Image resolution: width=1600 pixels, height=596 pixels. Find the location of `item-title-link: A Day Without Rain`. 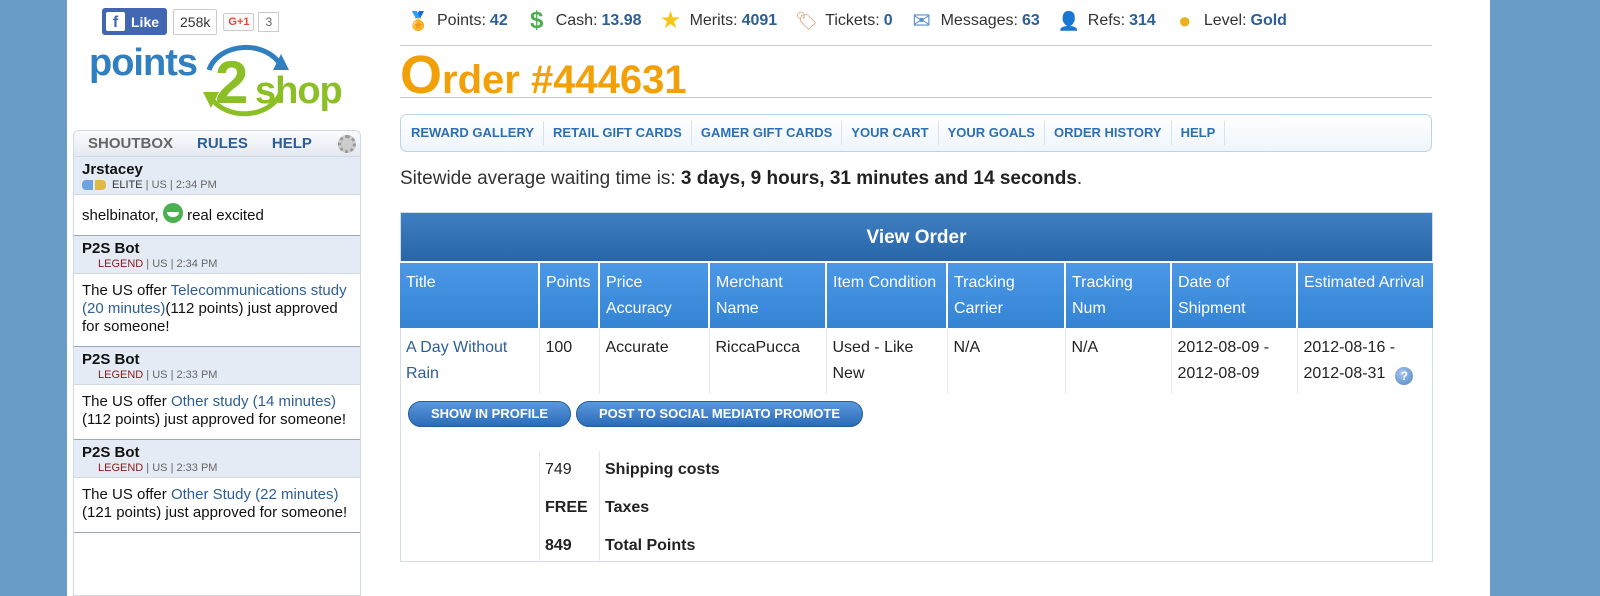

item-title-link: A Day Without Rain is located at coordinates (456, 360).